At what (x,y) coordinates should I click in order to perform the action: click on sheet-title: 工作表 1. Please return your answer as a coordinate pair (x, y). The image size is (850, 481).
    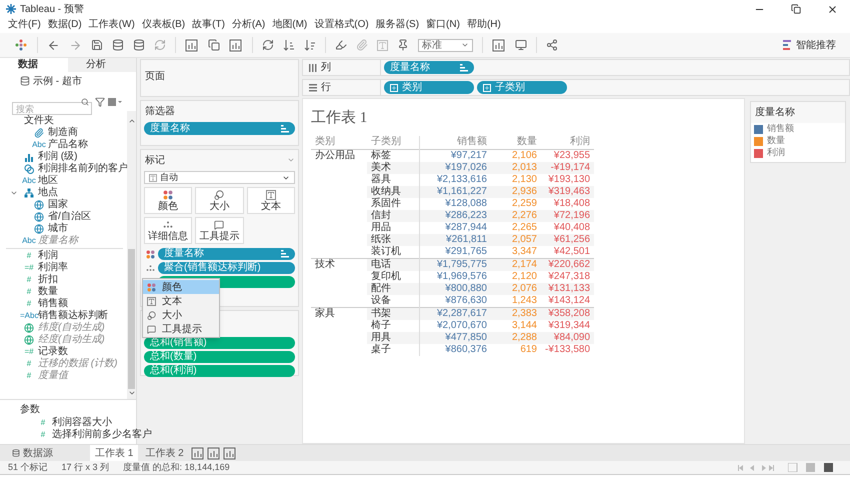
    Looking at the image, I should click on (339, 118).